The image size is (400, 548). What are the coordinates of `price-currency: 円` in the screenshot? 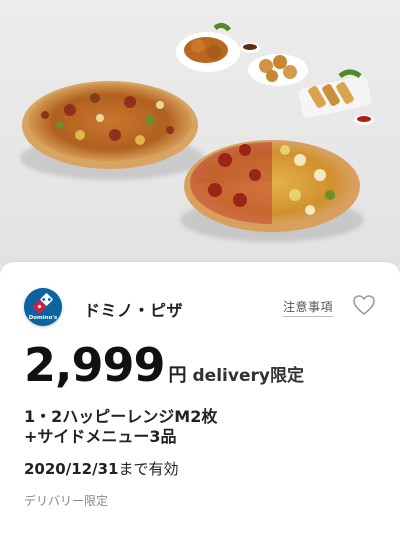 It's located at (177, 375).